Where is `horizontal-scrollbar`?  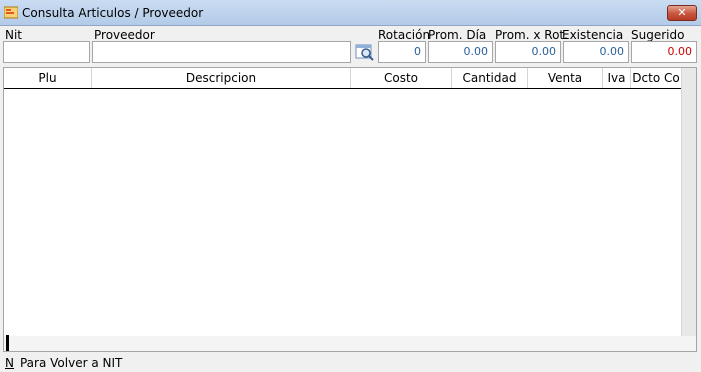
horizontal-scrollbar is located at coordinates (350, 343).